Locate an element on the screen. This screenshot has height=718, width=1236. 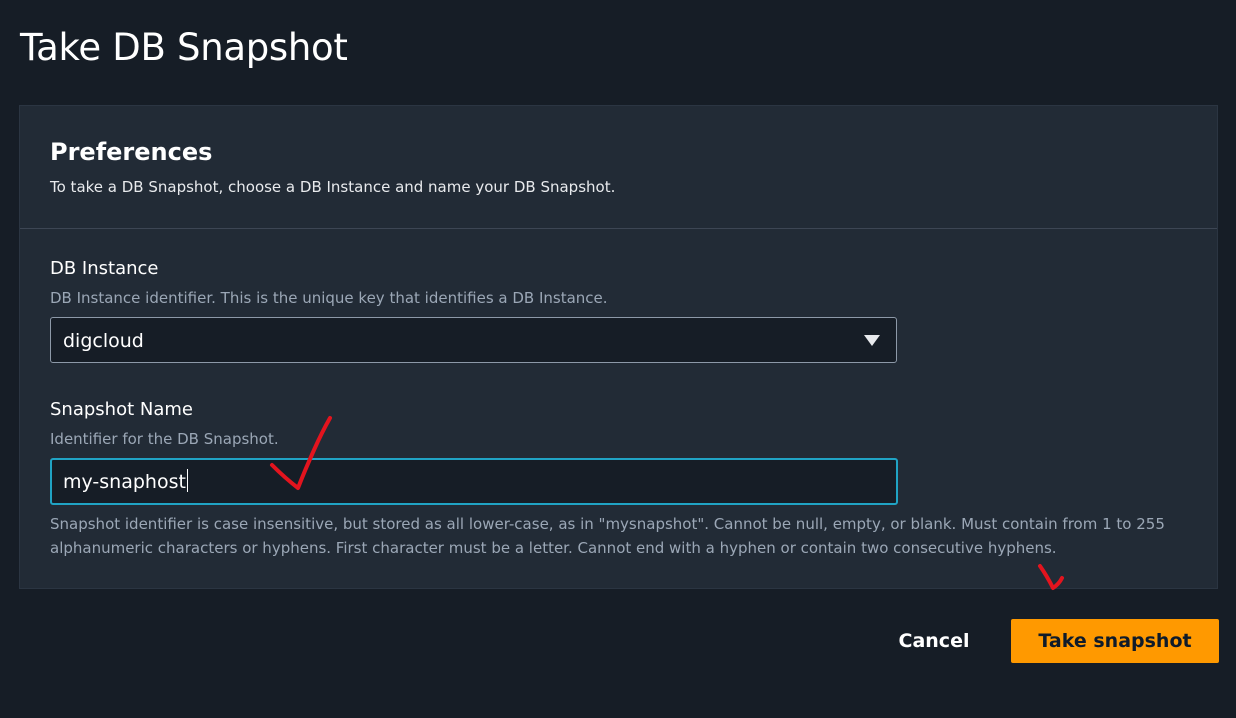
snapshot-name-description: Identifier for the DB Snapshot. is located at coordinates (164, 439).